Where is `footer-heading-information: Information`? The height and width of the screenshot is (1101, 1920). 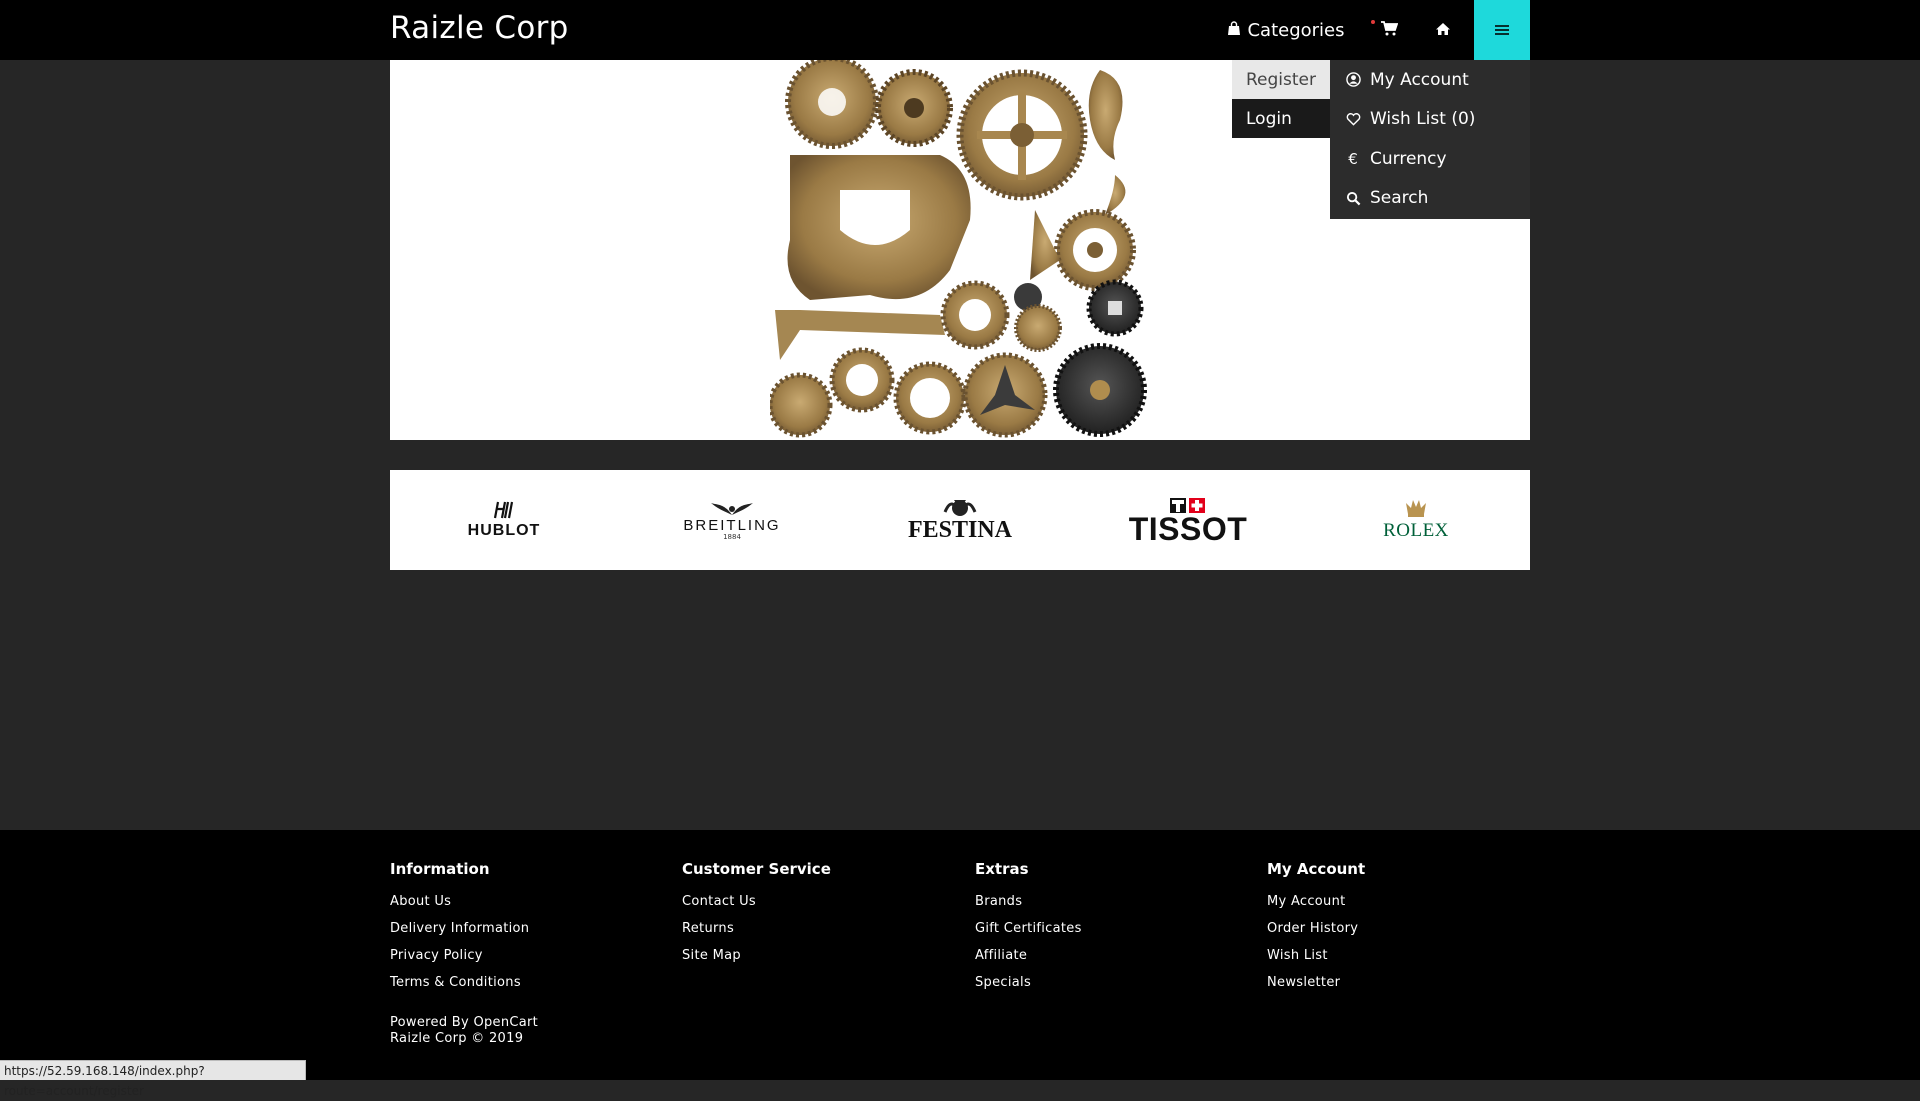
footer-heading-information: Information is located at coordinates (440, 869).